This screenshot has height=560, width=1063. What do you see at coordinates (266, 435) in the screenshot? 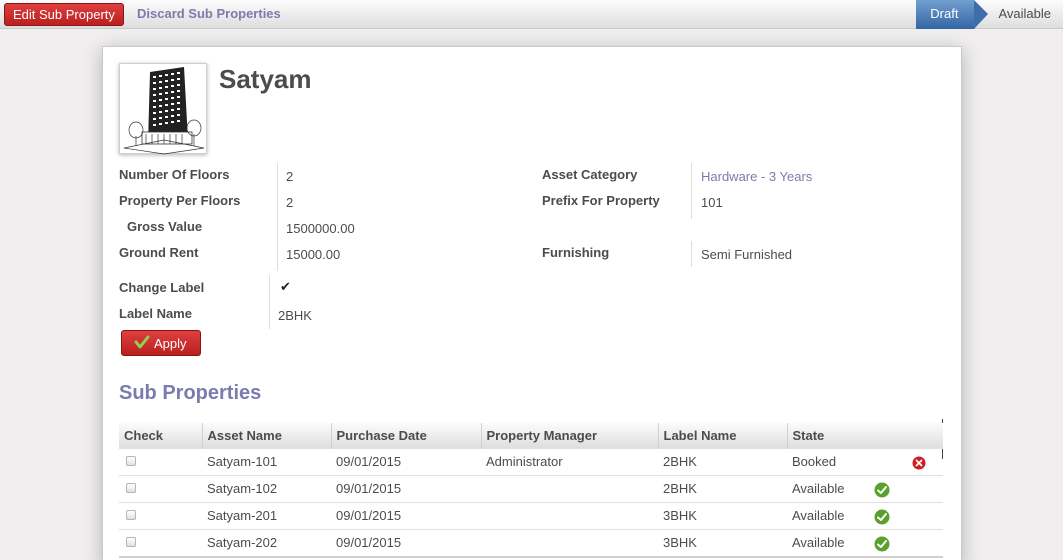
I see `column-header-asset-name: Asset Name` at bounding box center [266, 435].